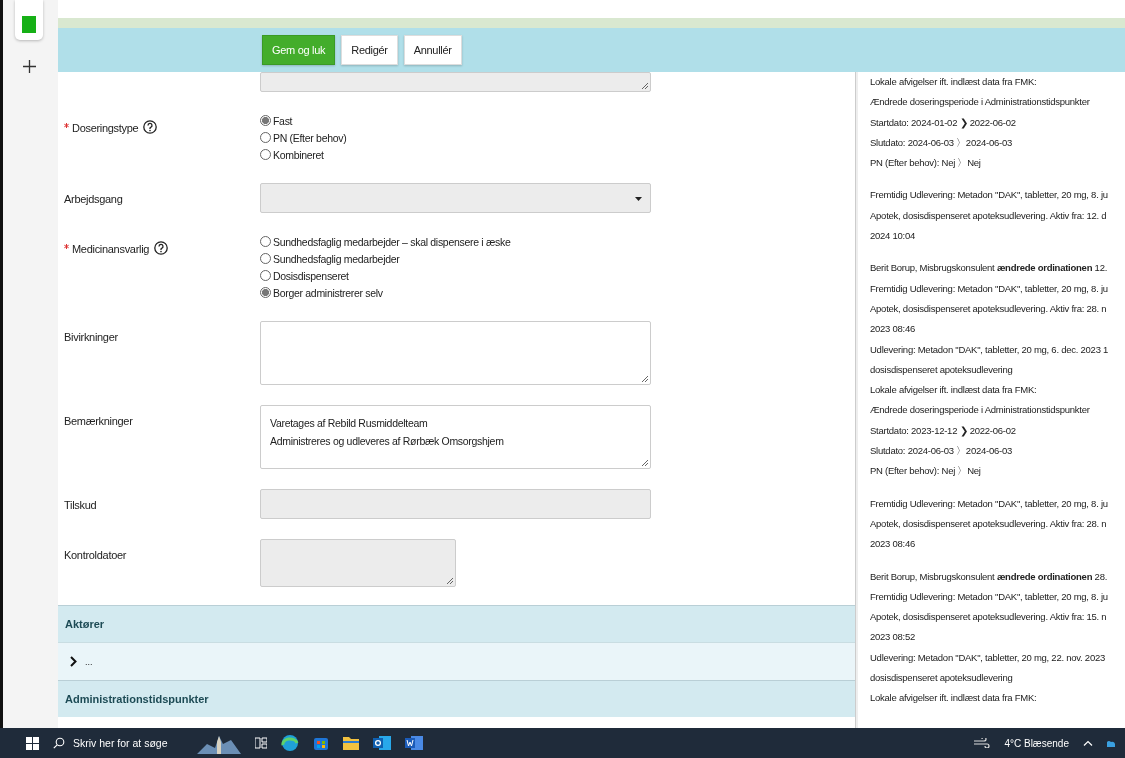 This screenshot has height=758, width=1125. I want to click on weather-text: 4°C Blæsende, so click(1036, 743).